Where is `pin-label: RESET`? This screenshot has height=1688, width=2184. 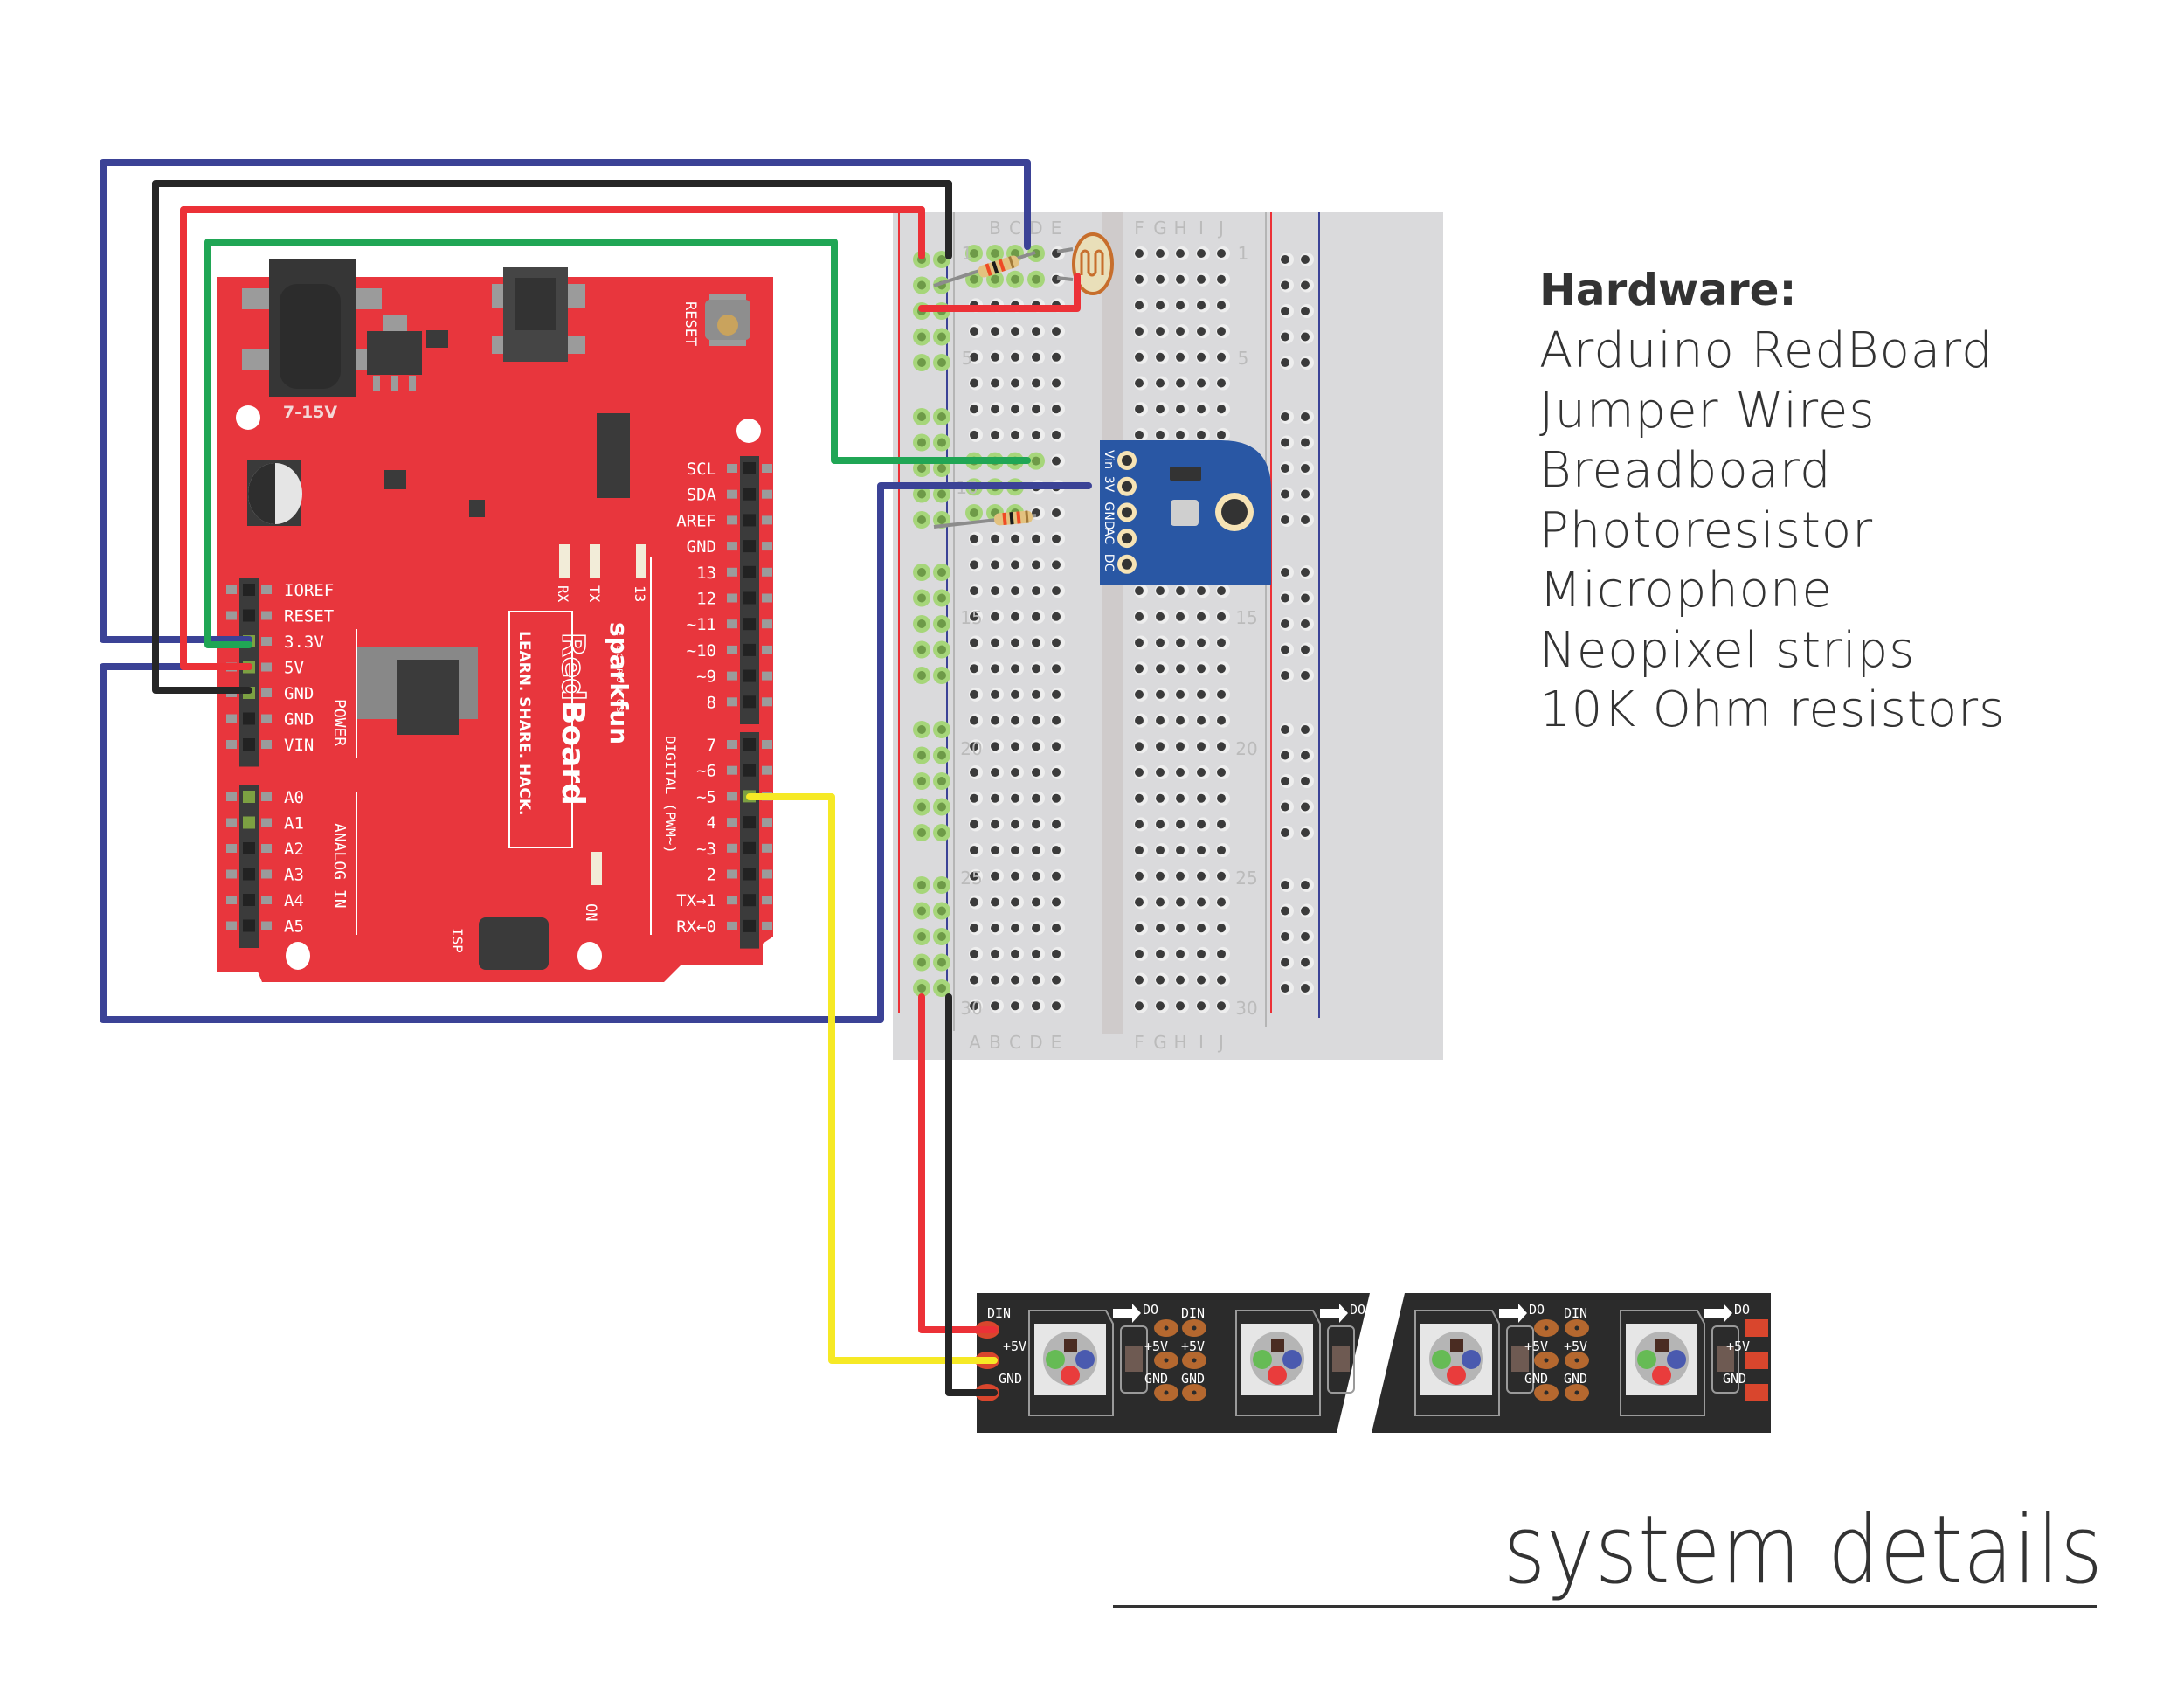
pin-label: RESET is located at coordinates (309, 616).